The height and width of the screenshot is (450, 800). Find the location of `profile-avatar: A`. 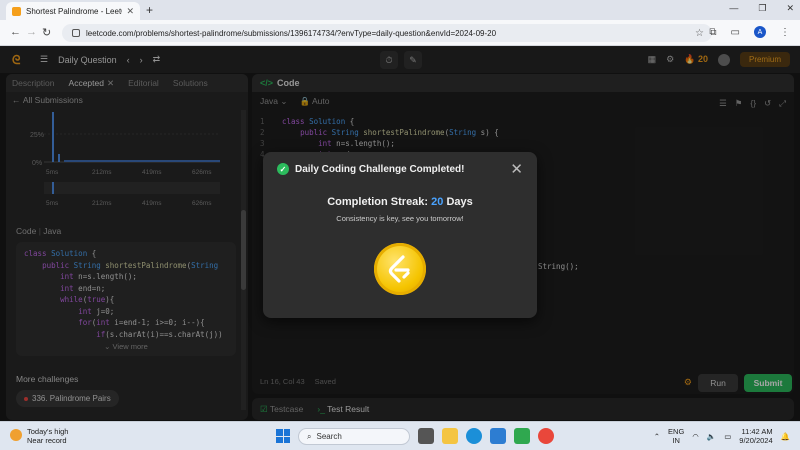

profile-avatar: A is located at coordinates (760, 32).